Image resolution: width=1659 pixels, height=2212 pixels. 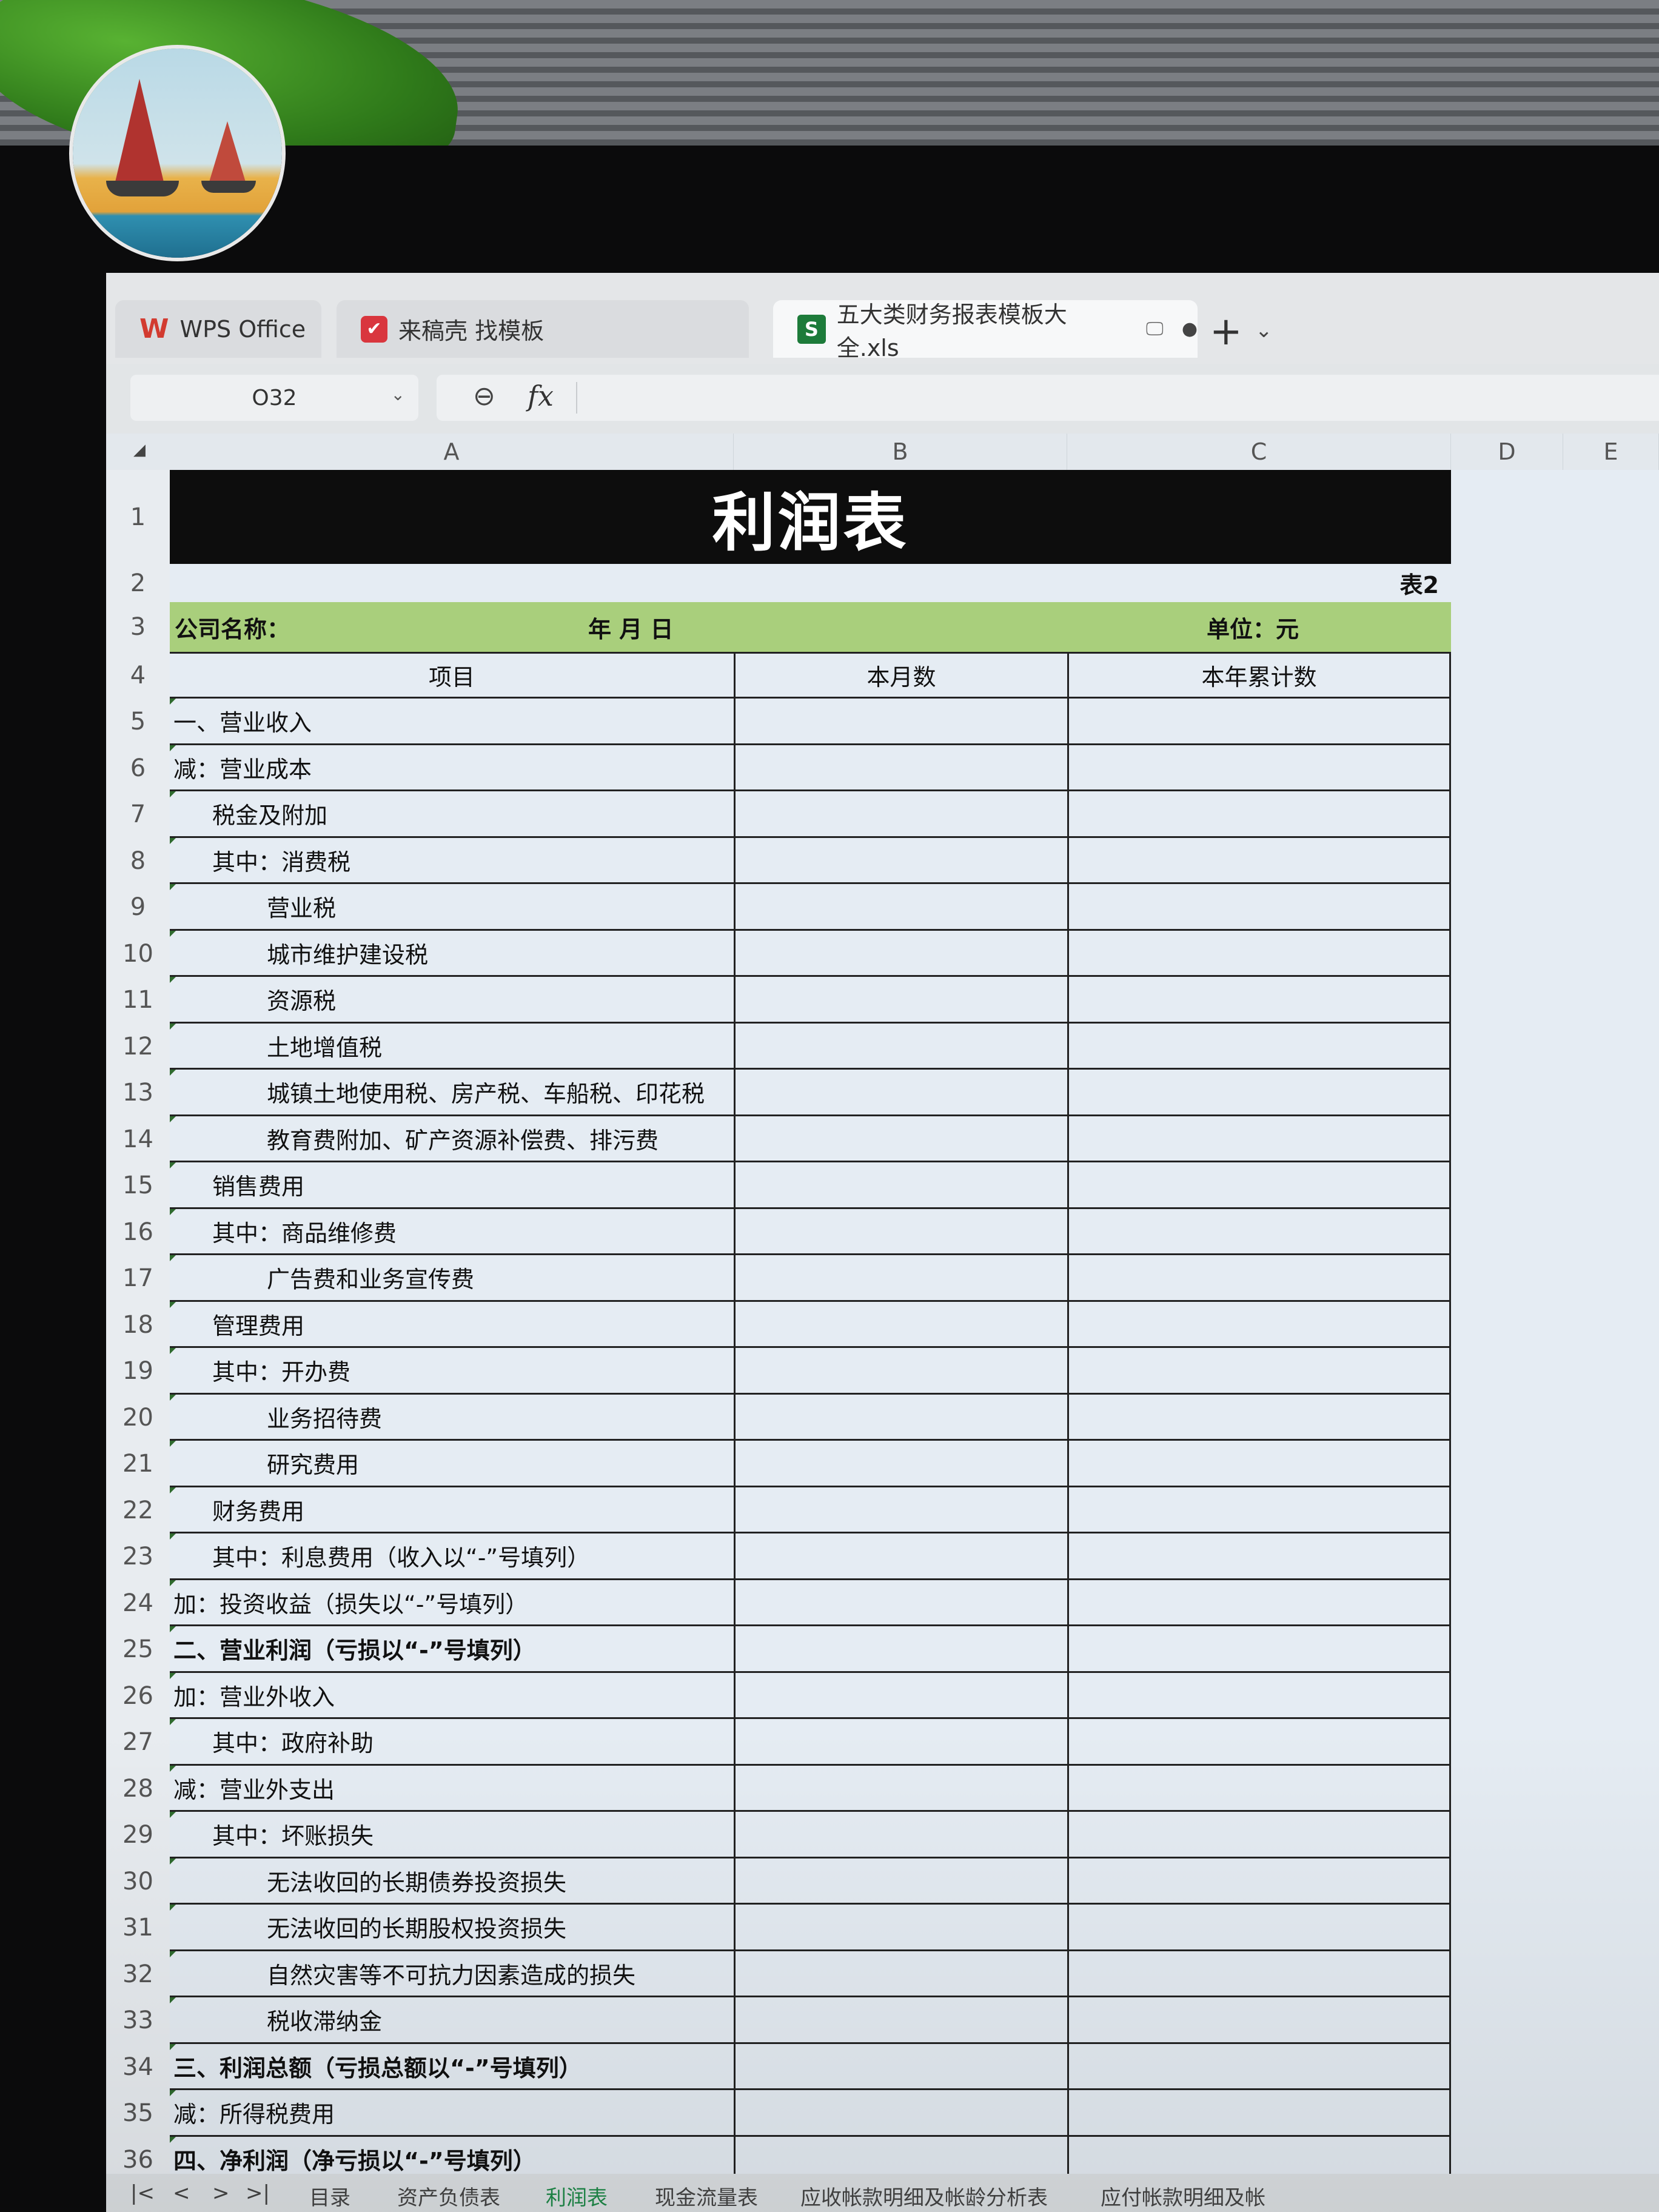 I want to click on item-cell: 减：营业成本, so click(x=452, y=768).